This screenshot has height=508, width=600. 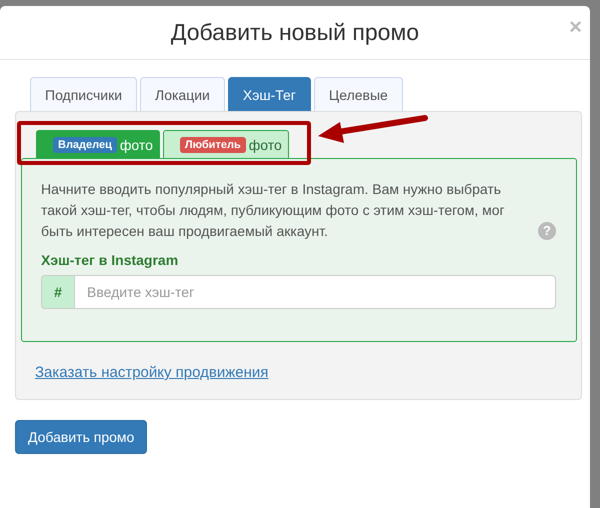 I want to click on order-setup-link: Заказать настройку продвижения, so click(x=151, y=372).